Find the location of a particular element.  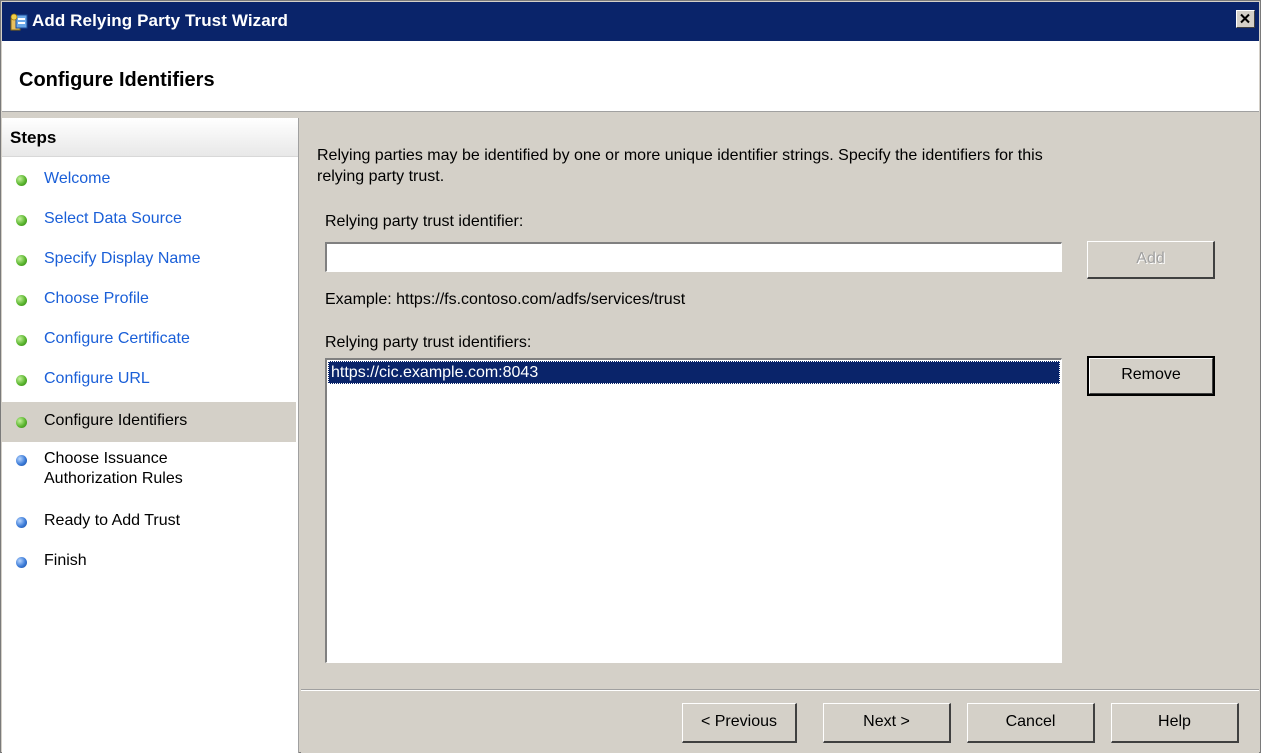

footer-divider is located at coordinates (780, 690).